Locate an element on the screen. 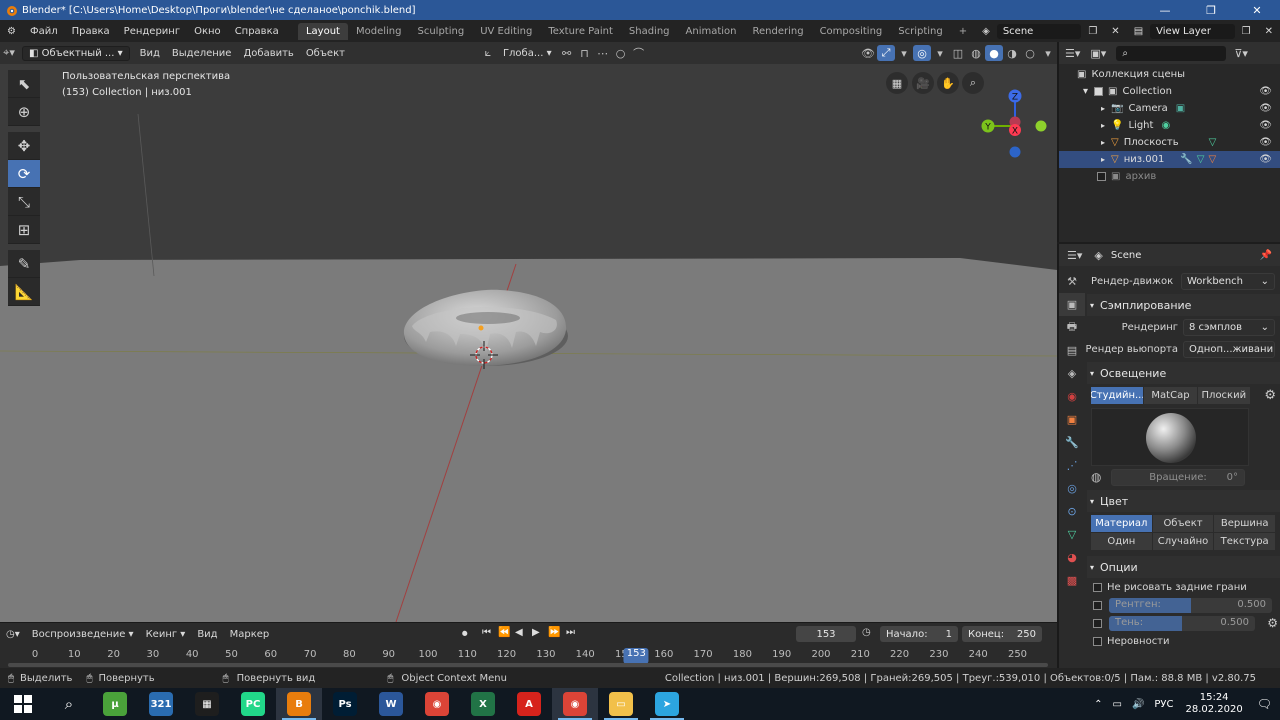  color-random-button: Случайно is located at coordinates (1183, 541).